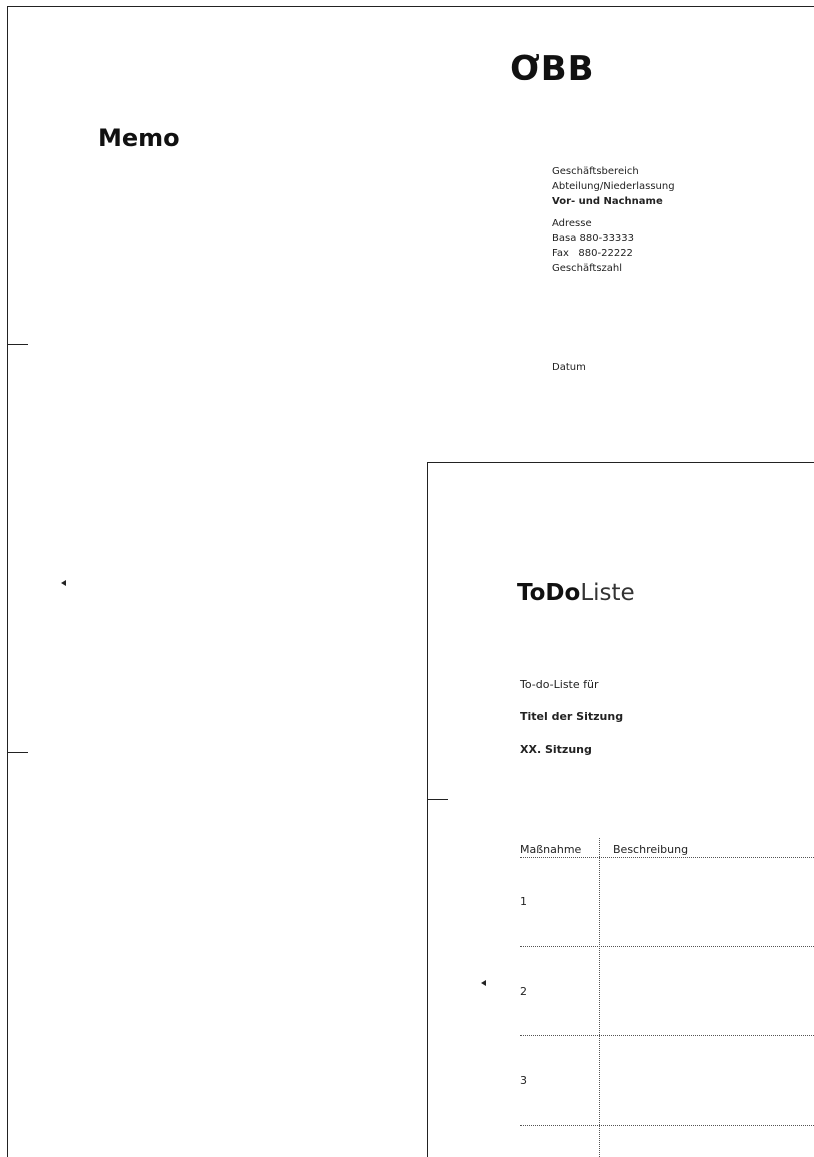  I want to click on todo-for-label: To-do-Liste für, so click(559, 684).